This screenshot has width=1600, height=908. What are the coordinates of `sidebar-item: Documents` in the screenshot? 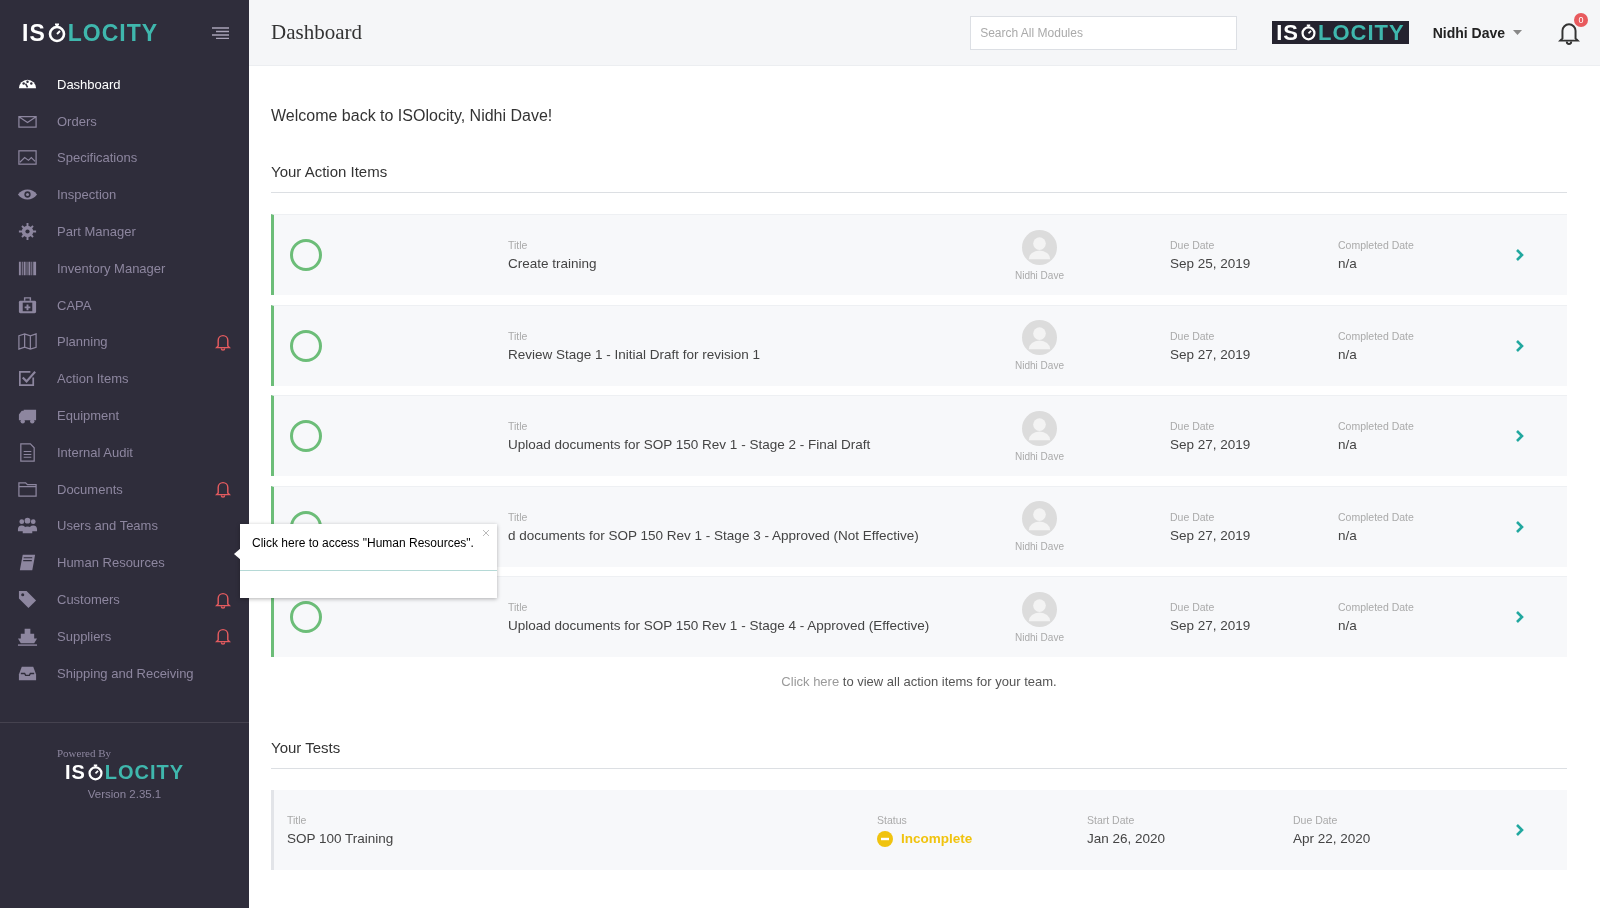 It's located at (124, 489).